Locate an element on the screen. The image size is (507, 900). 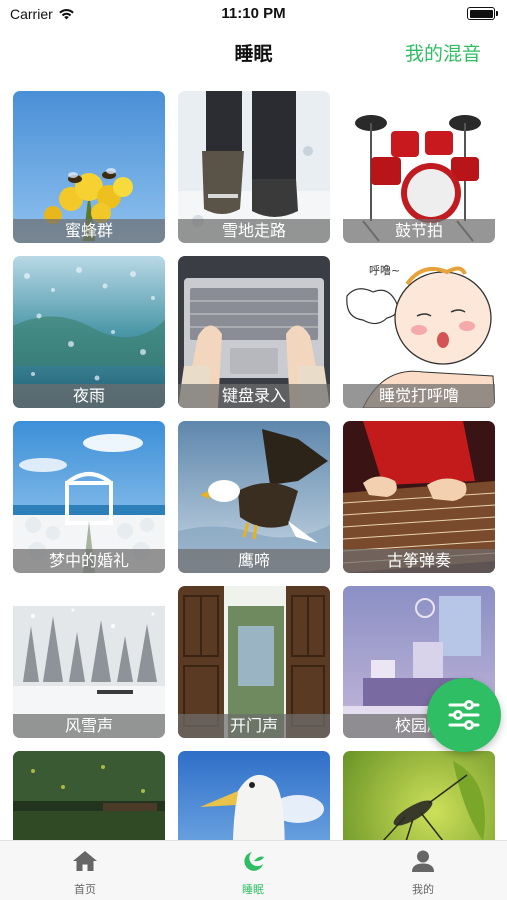
seabird-image is located at coordinates (254, 795).